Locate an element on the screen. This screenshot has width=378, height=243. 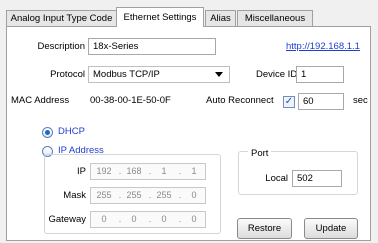
ip-label: IP is located at coordinates (81, 171).